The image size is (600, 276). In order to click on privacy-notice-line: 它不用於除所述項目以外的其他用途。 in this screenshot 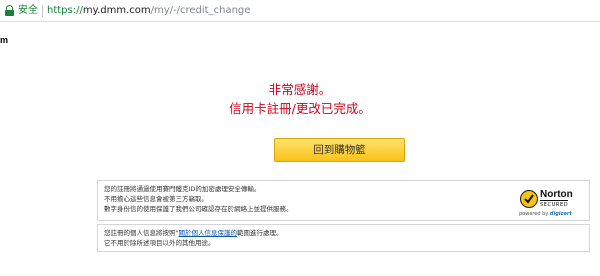, I will do `click(159, 243)`.